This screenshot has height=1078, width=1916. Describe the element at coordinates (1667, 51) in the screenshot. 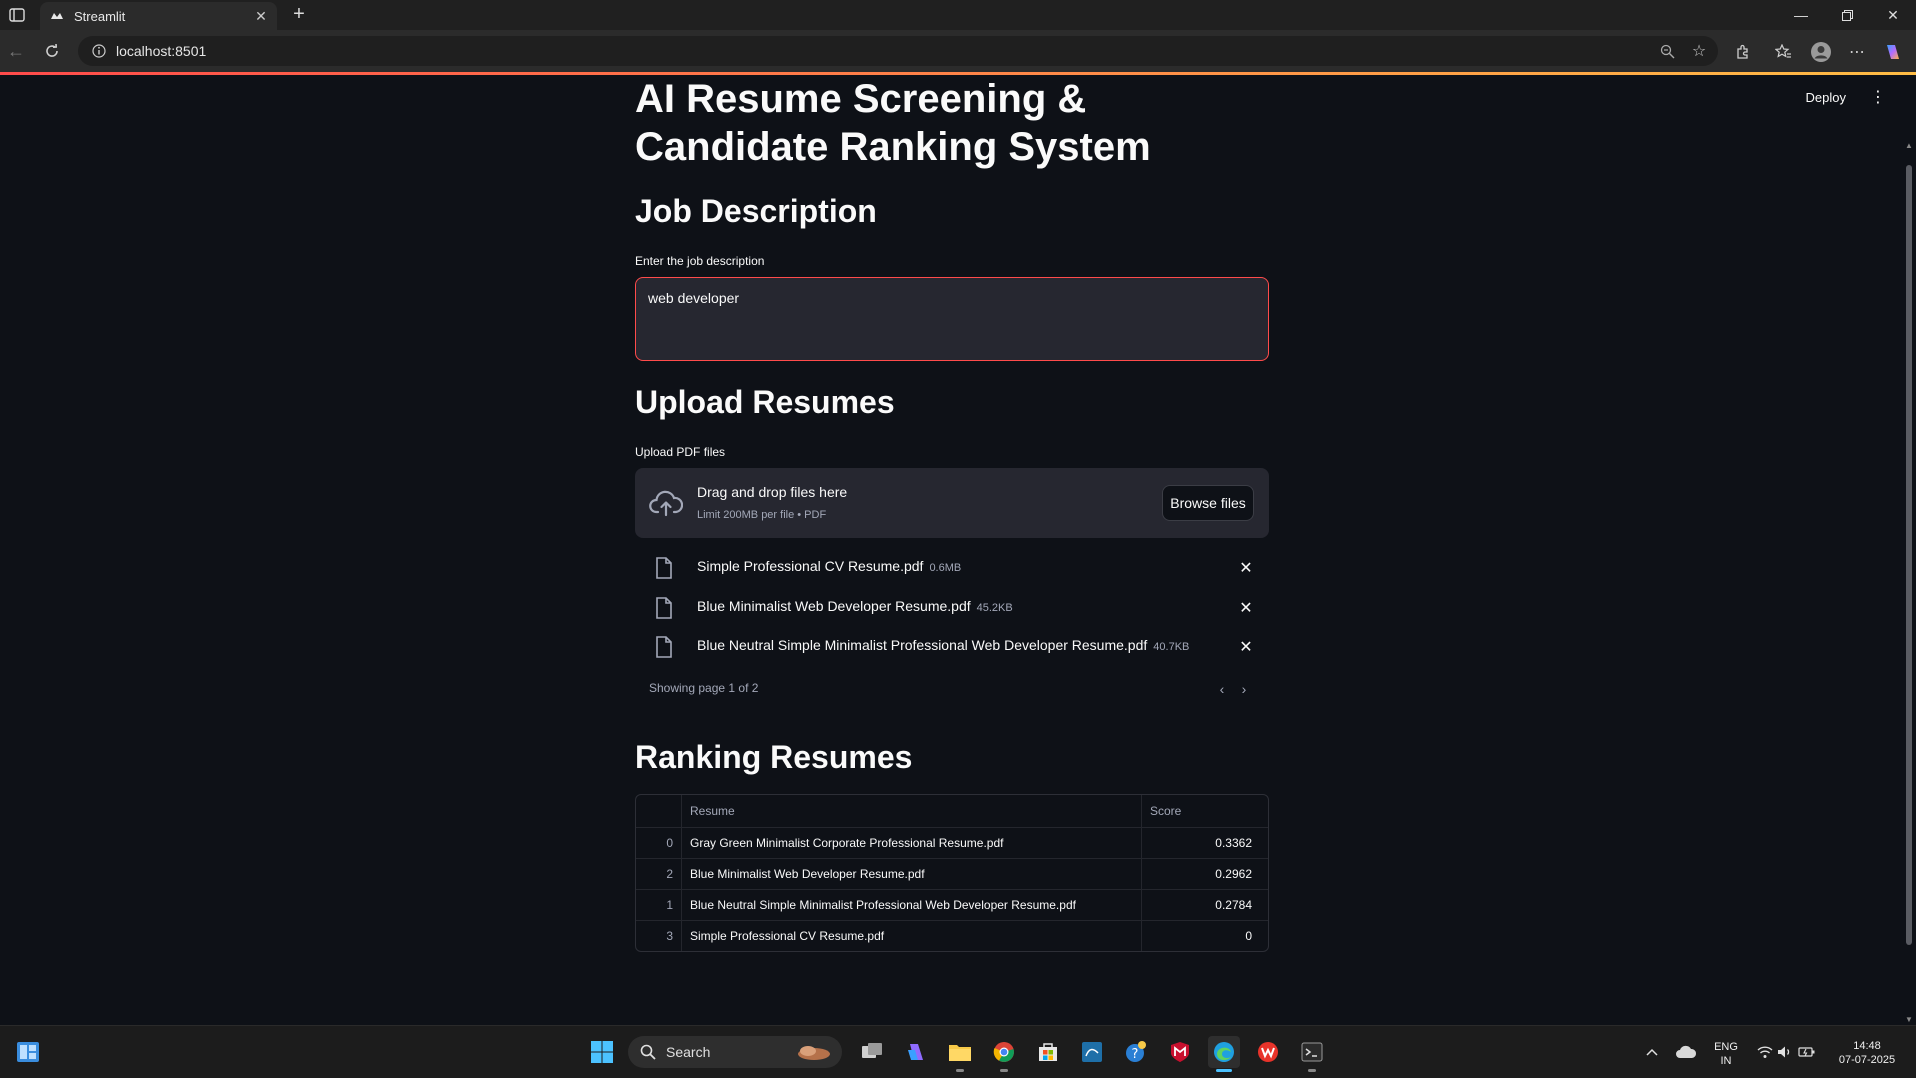

I see `zoom-icon` at that location.